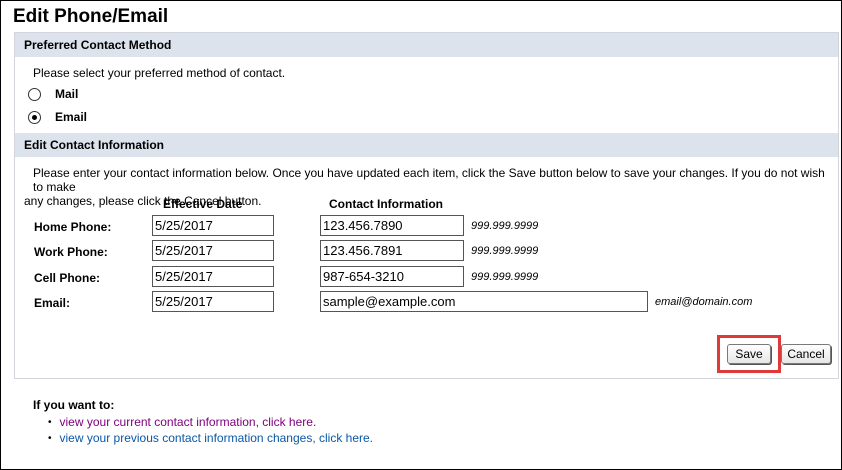 The image size is (842, 470). What do you see at coordinates (704, 302) in the screenshot?
I see `email-format-hint: email@domain.com` at bounding box center [704, 302].